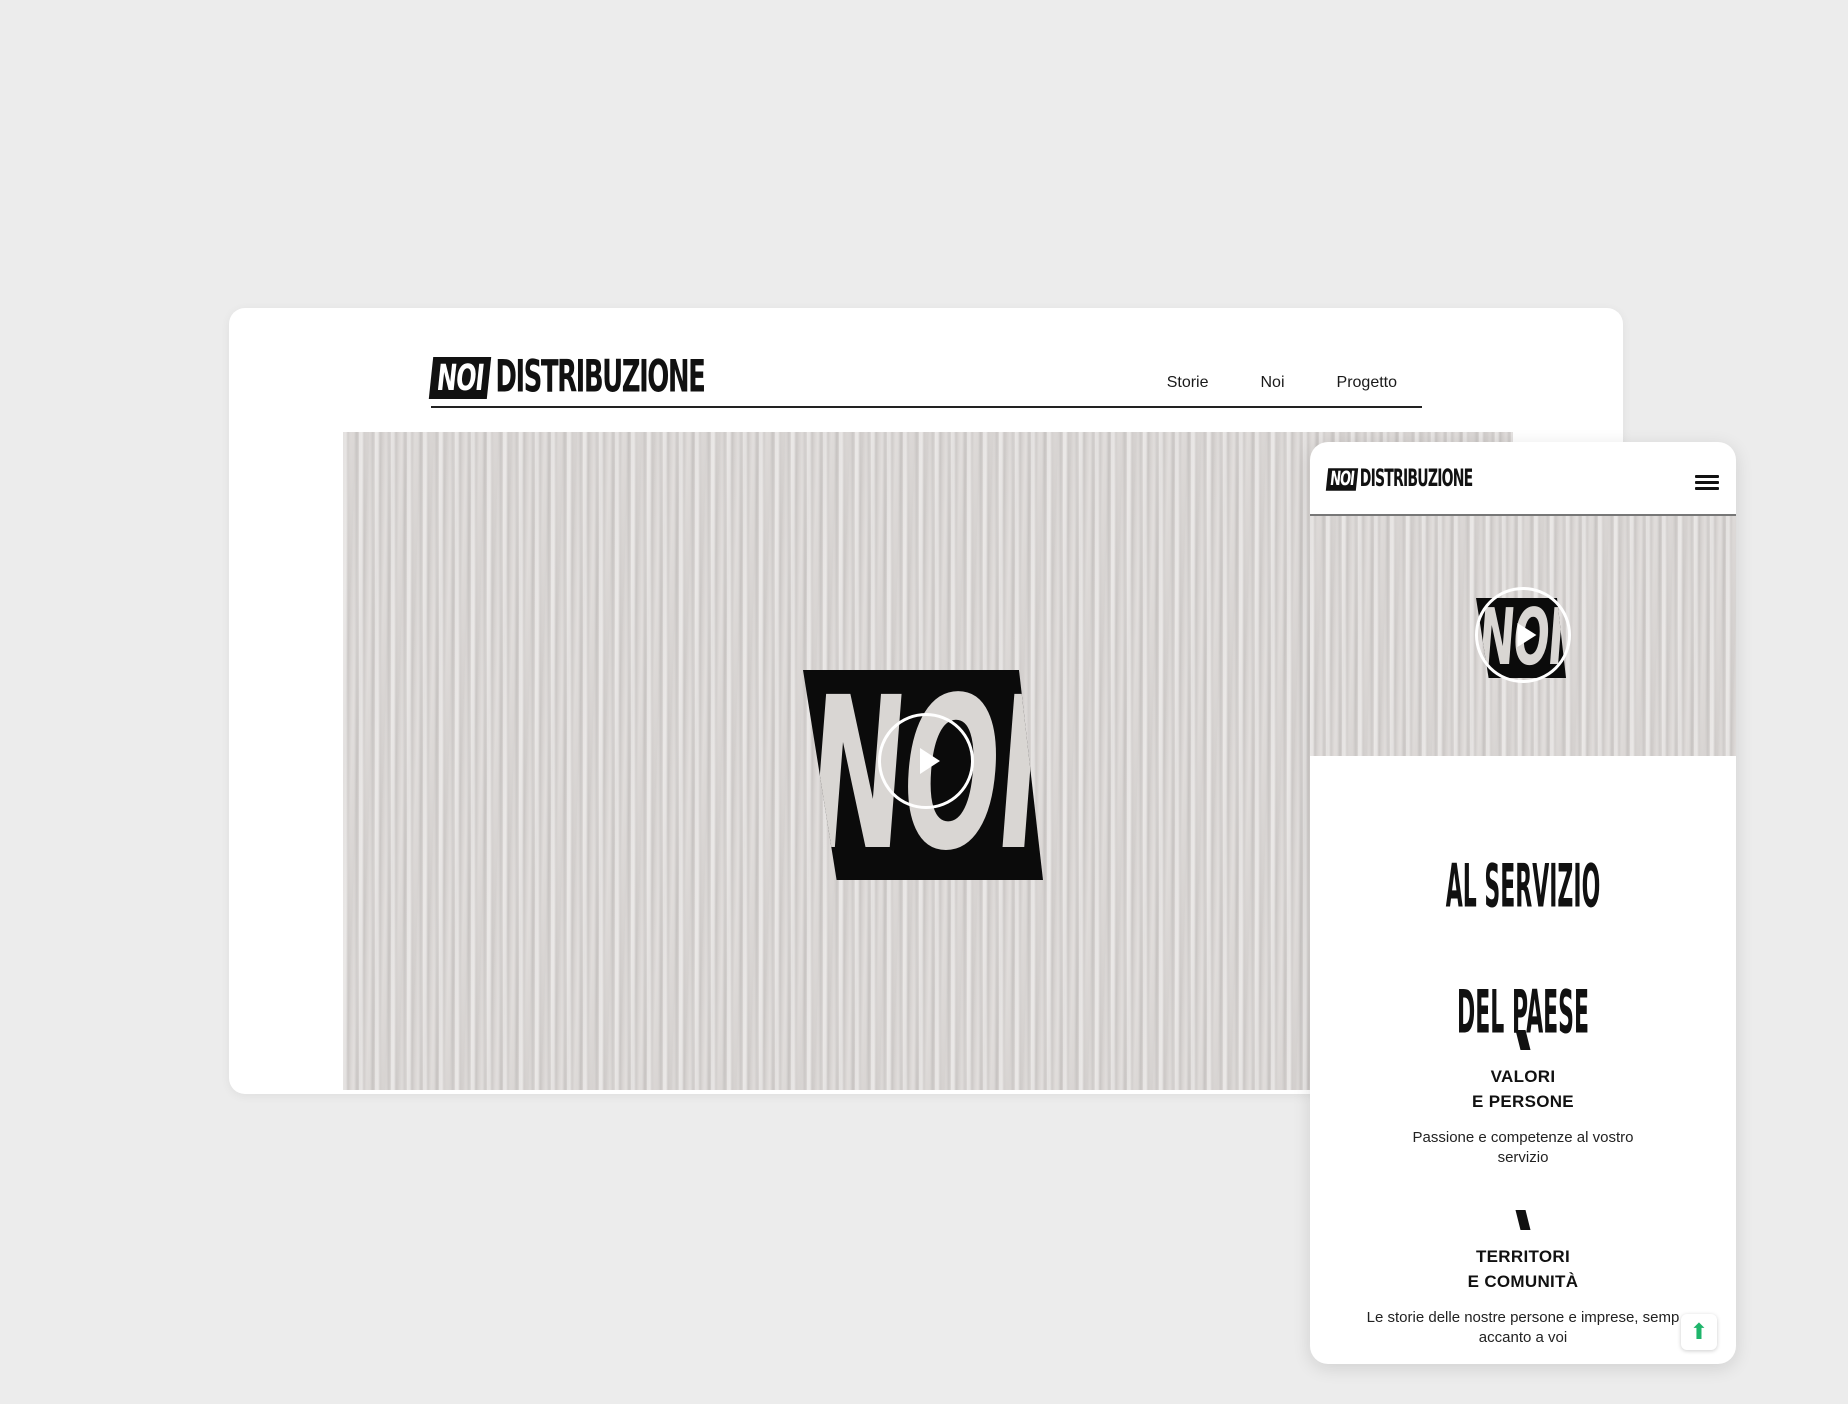 The width and height of the screenshot is (1848, 1404). I want to click on site-logo: NOI DISTRIBUZIONE, so click(567, 378).